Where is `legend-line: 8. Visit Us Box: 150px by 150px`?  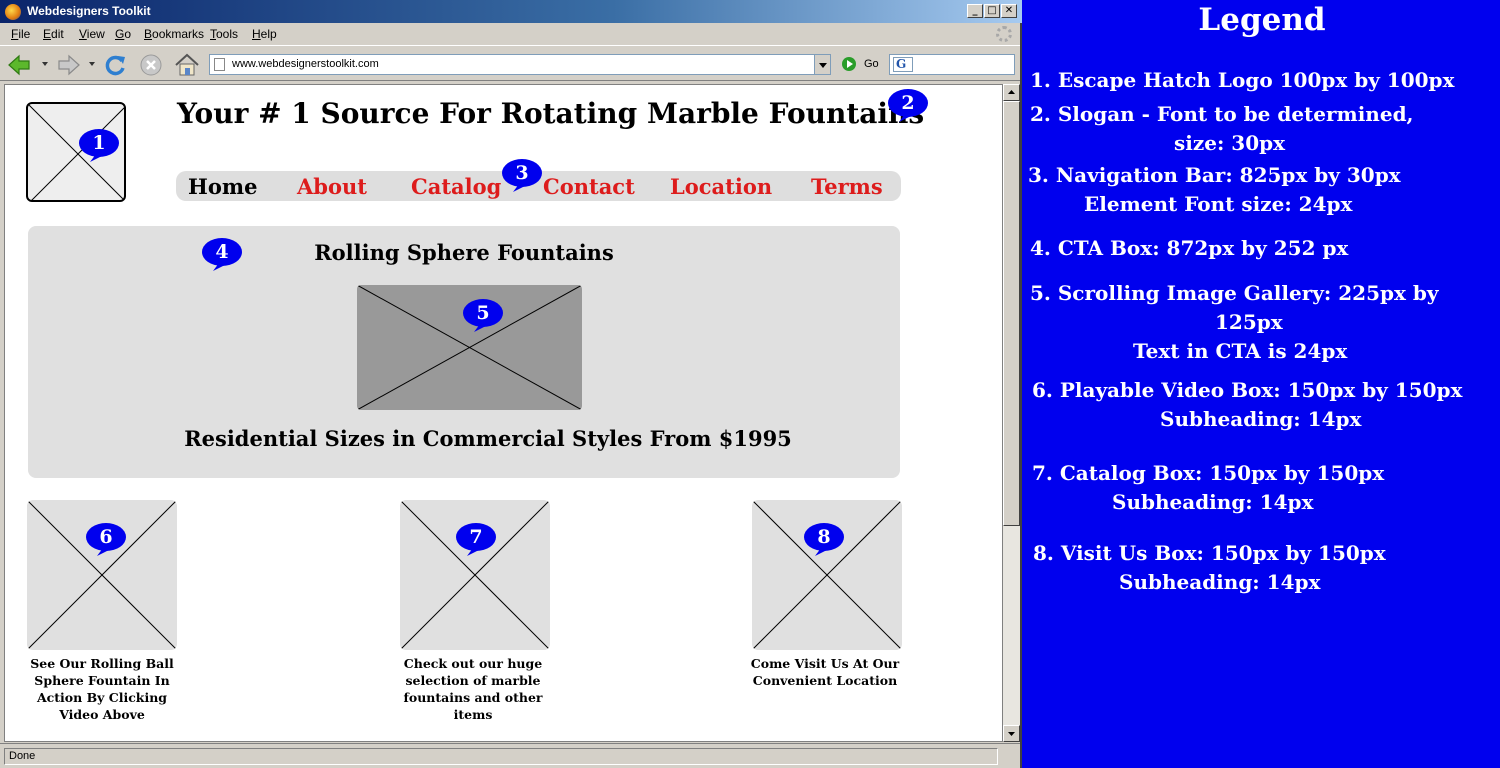 legend-line: 8. Visit Us Box: 150px by 150px is located at coordinates (1209, 553).